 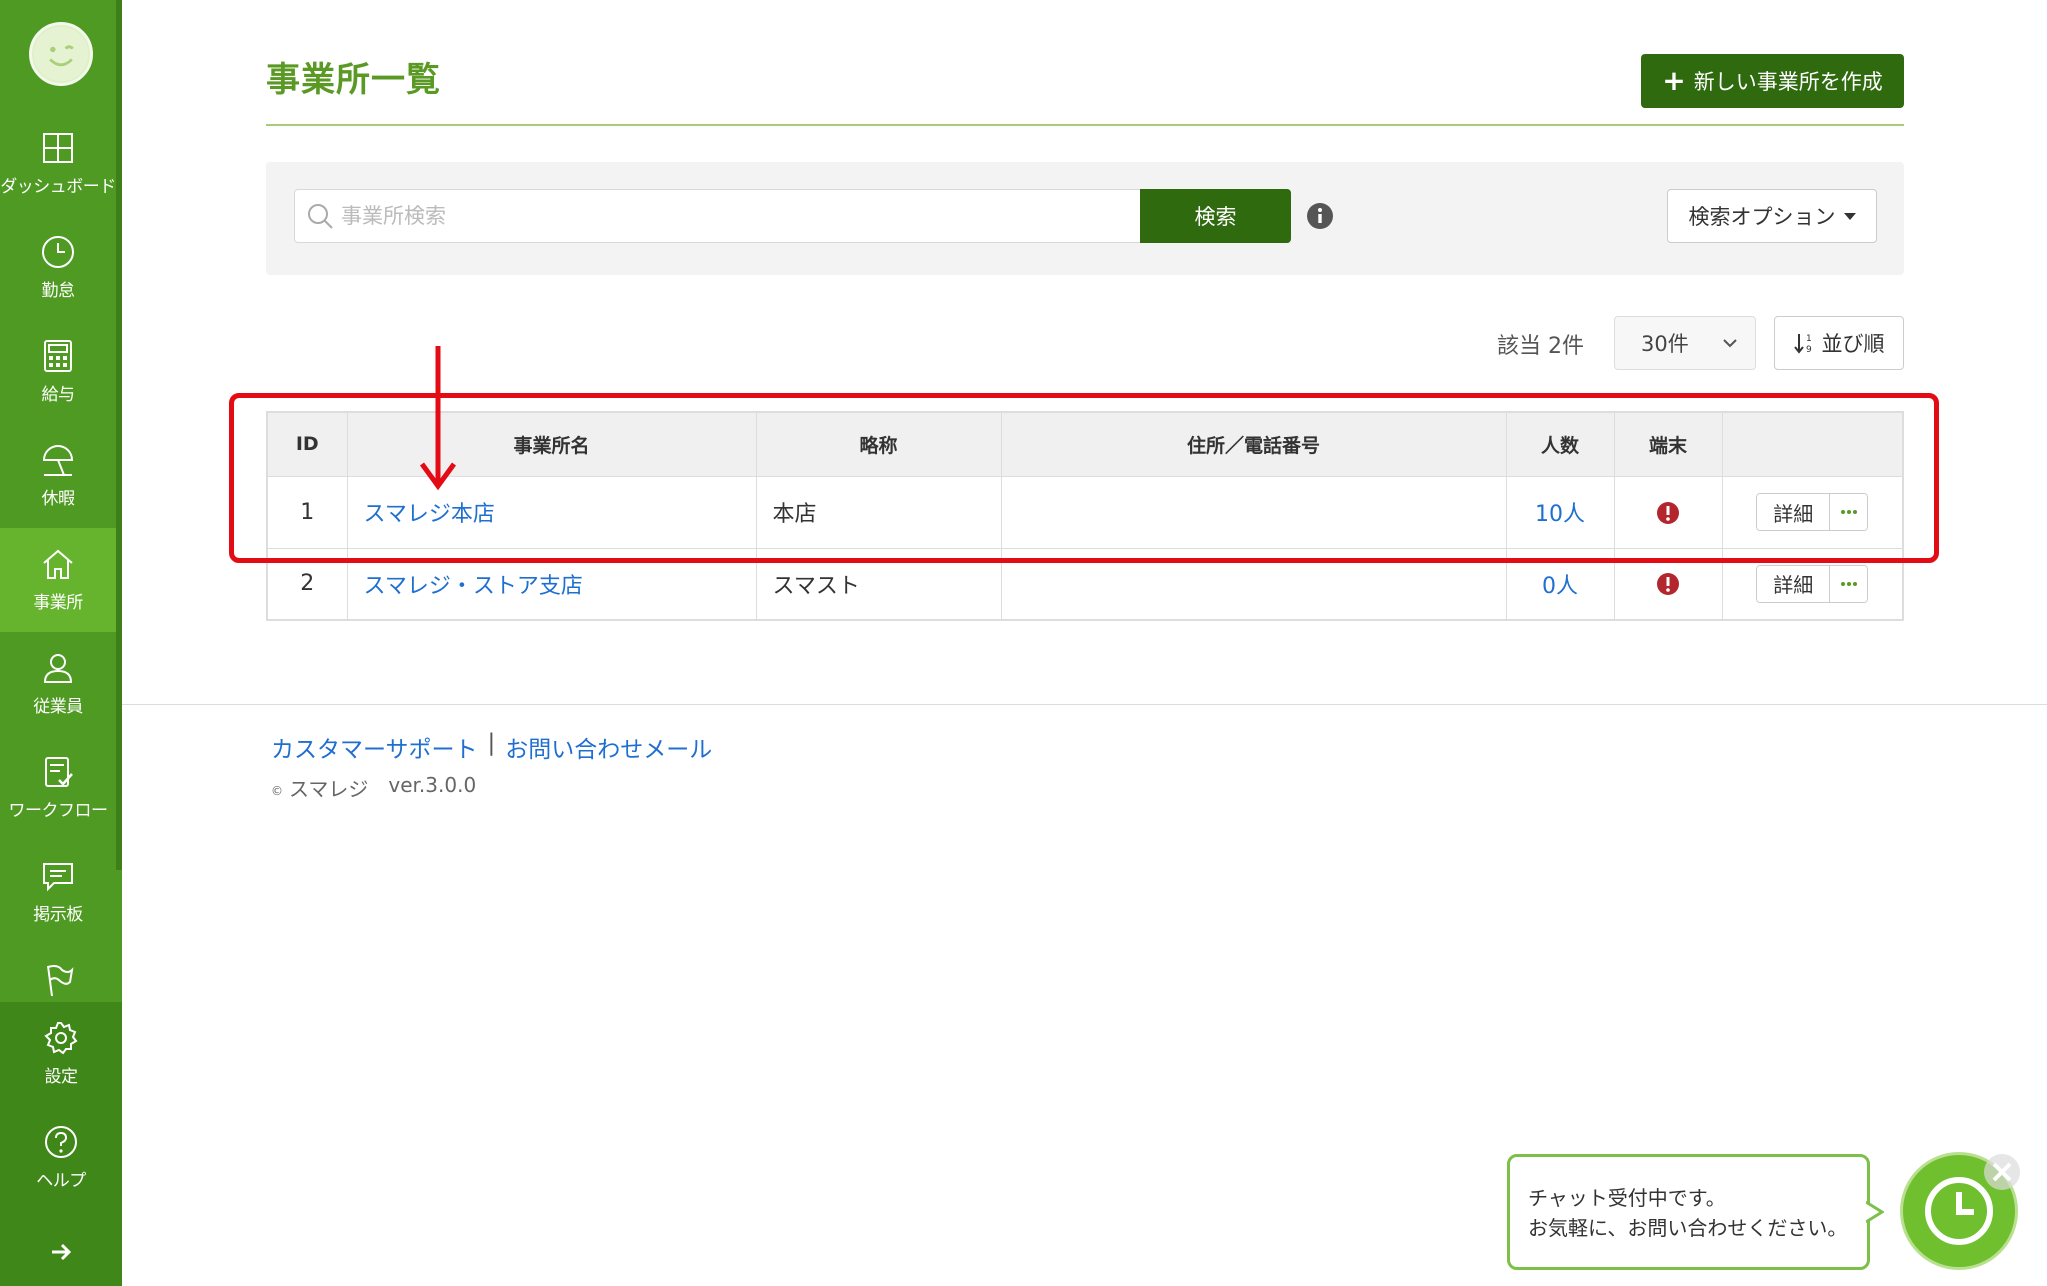 I want to click on ellipsis-icon, so click(x=1848, y=583).